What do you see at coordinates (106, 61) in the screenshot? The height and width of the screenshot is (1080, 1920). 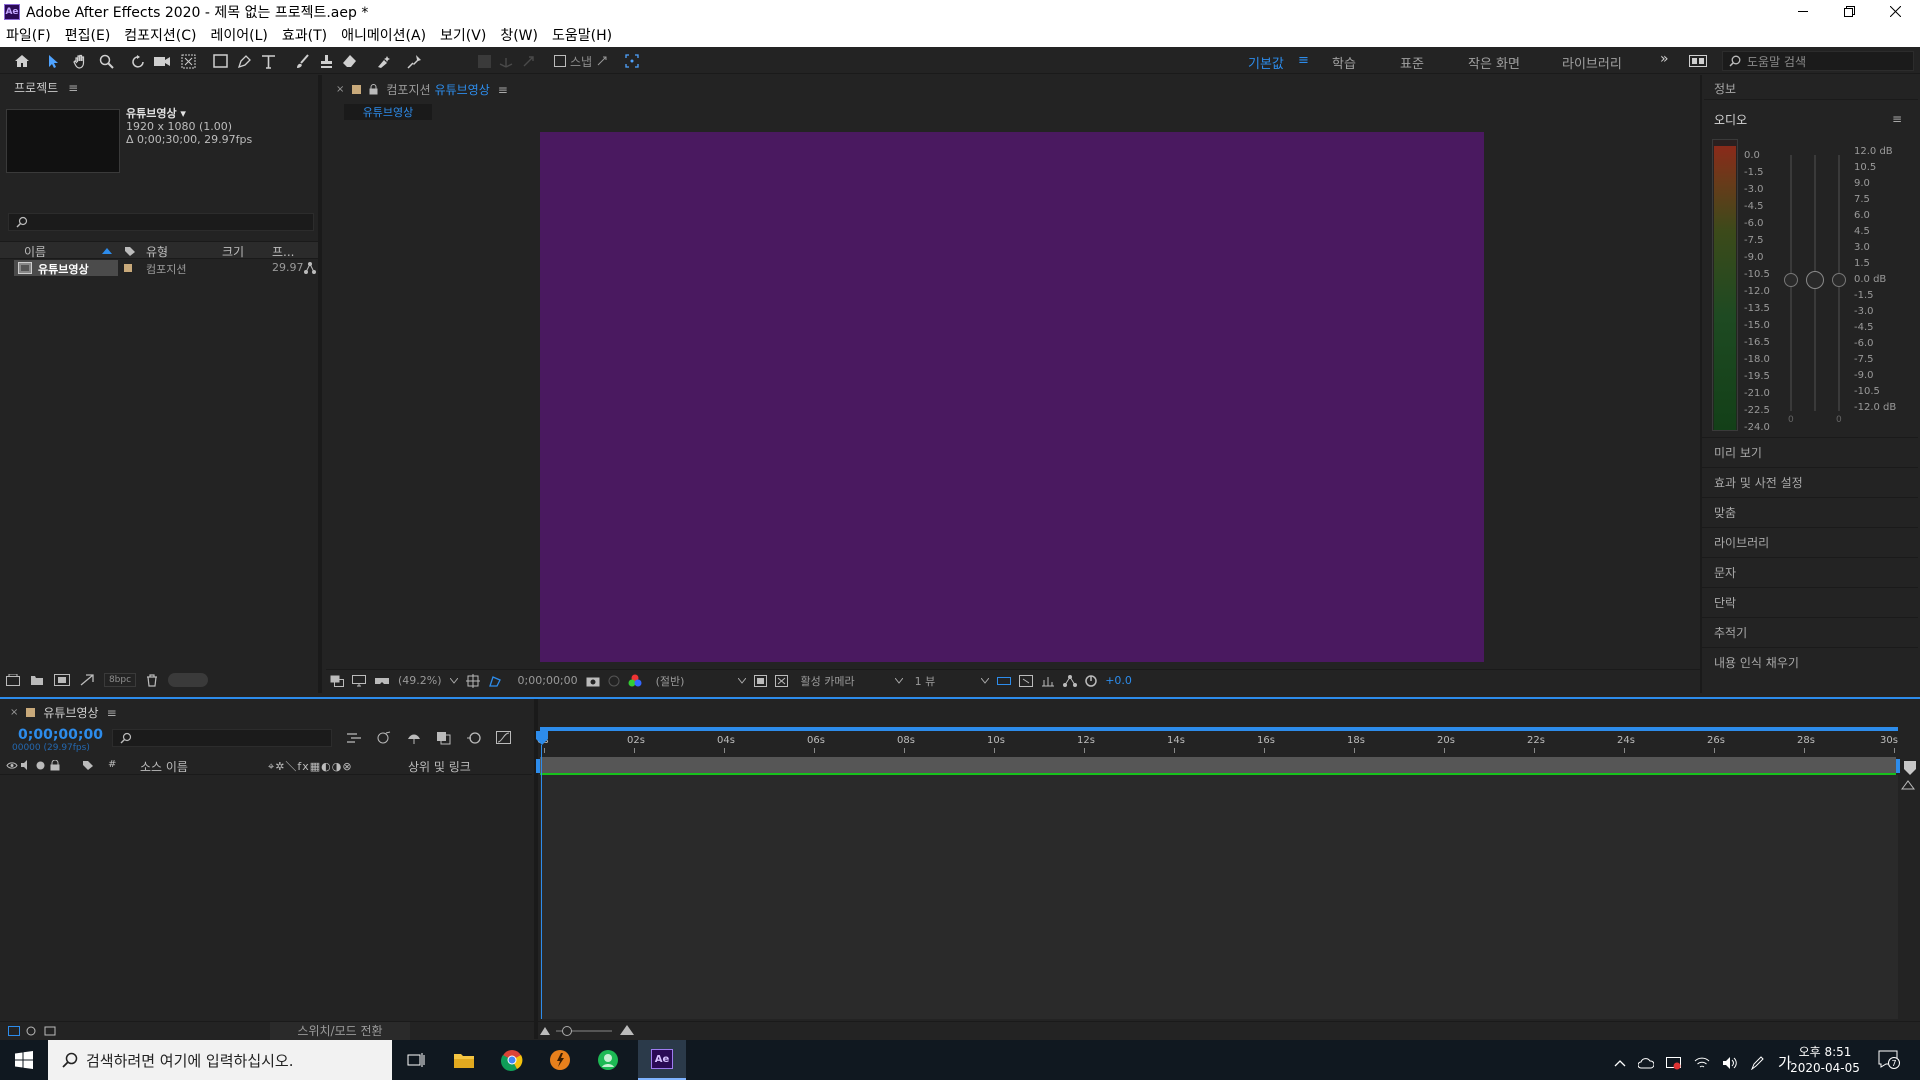 I see `zoom-tool-icon` at bounding box center [106, 61].